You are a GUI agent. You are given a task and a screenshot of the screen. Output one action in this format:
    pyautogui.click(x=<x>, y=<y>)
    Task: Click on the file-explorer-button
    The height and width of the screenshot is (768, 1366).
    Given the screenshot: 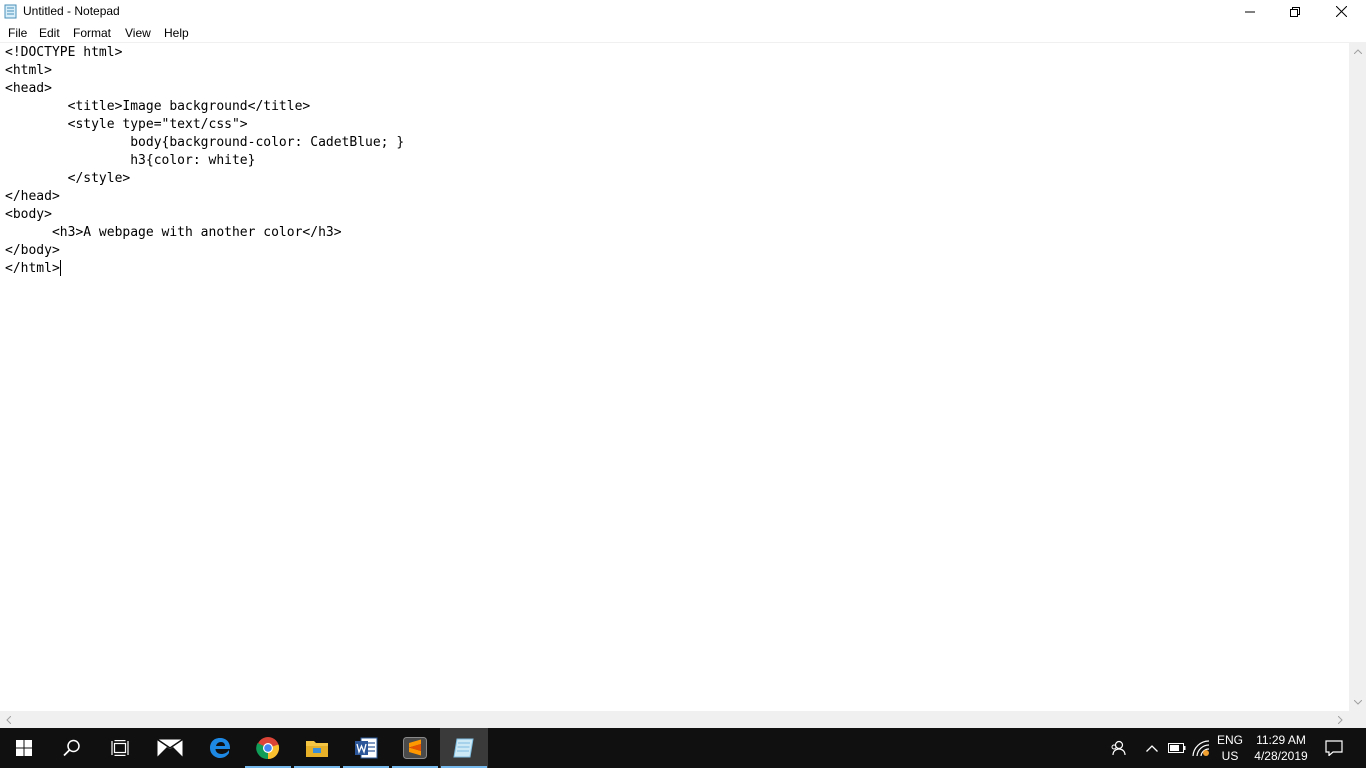 What is the action you would take?
    pyautogui.click(x=317, y=748)
    